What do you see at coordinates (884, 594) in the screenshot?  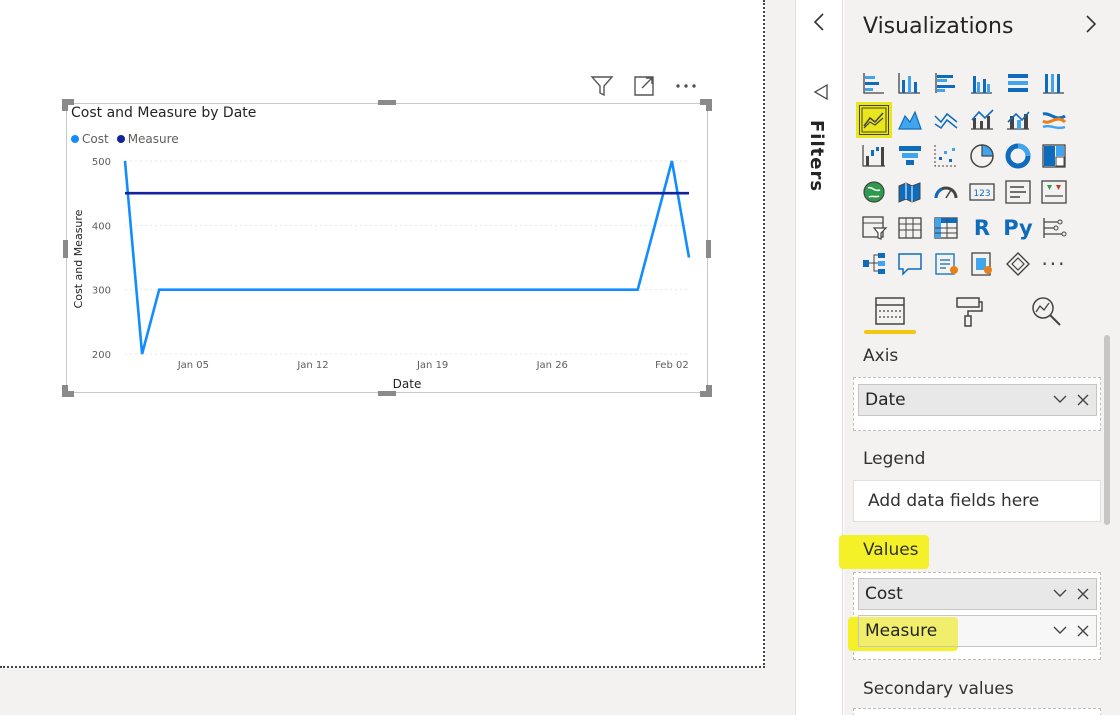 I see `values-field-cost-label: Cost` at bounding box center [884, 594].